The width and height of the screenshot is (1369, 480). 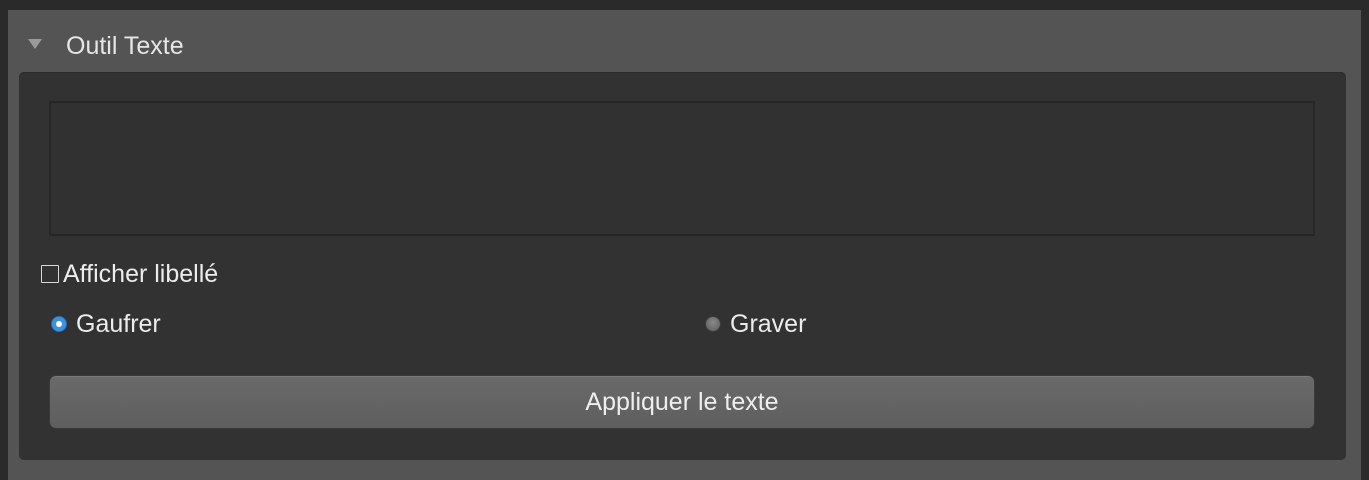 What do you see at coordinates (35, 44) in the screenshot?
I see `disclosure-triangle-icon` at bounding box center [35, 44].